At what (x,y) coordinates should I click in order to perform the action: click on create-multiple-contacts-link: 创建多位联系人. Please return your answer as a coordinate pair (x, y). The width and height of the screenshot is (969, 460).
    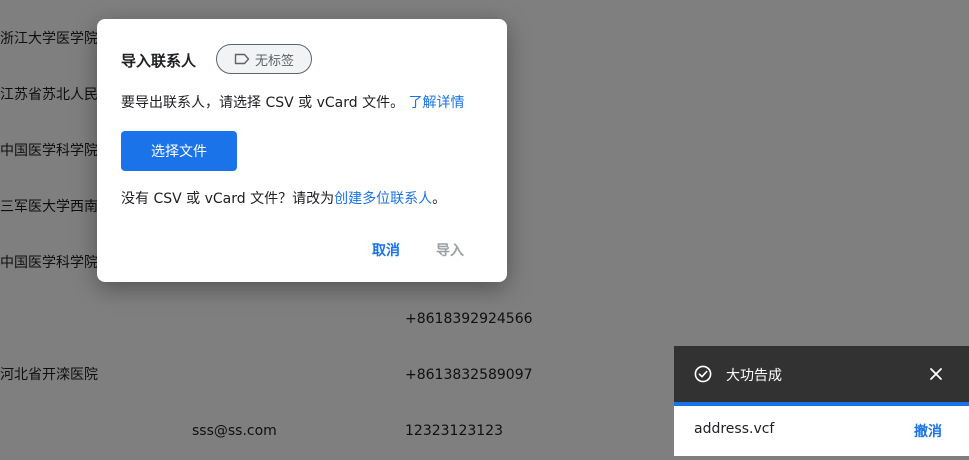
    Looking at the image, I should click on (383, 199).